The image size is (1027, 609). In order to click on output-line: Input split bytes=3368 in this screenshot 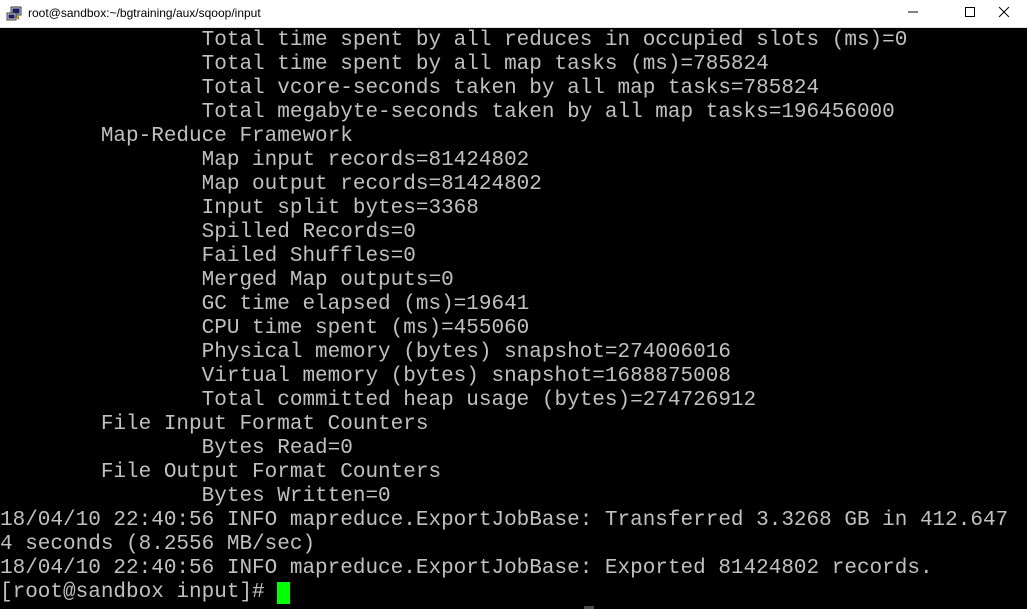, I will do `click(239, 208)`.